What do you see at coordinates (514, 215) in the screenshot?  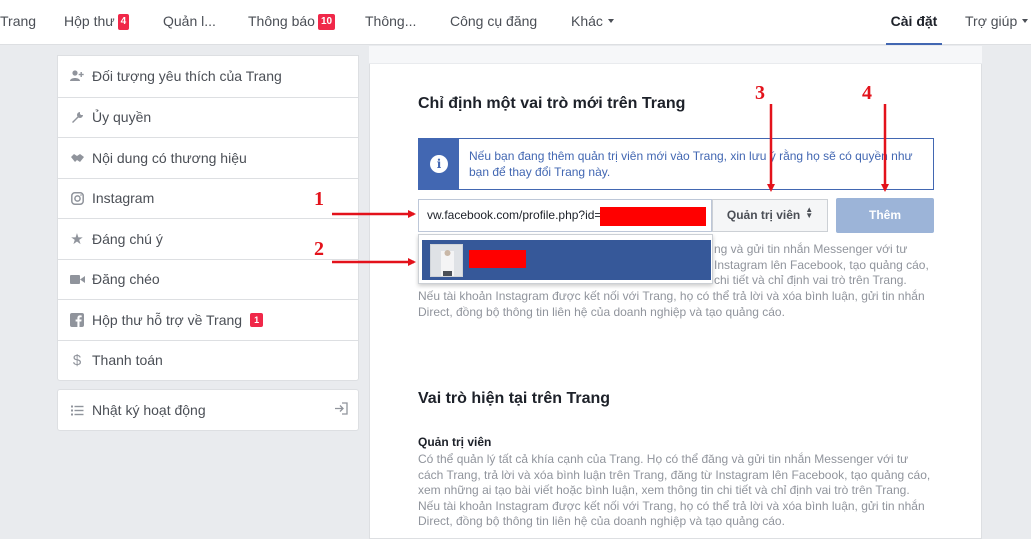 I see `input-value: vw.facebook.com/profile.php?id=` at bounding box center [514, 215].